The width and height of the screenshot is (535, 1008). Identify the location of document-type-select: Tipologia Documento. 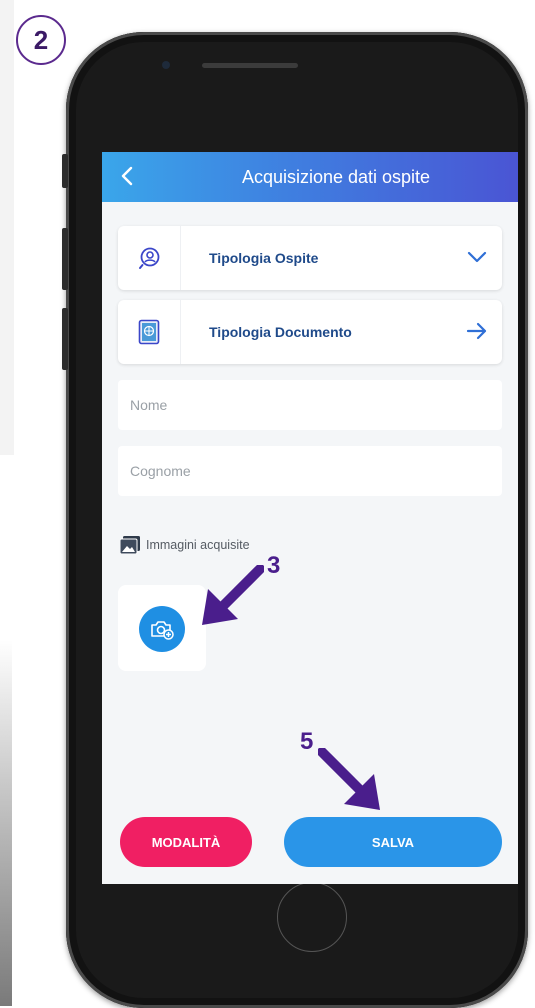
(310, 332).